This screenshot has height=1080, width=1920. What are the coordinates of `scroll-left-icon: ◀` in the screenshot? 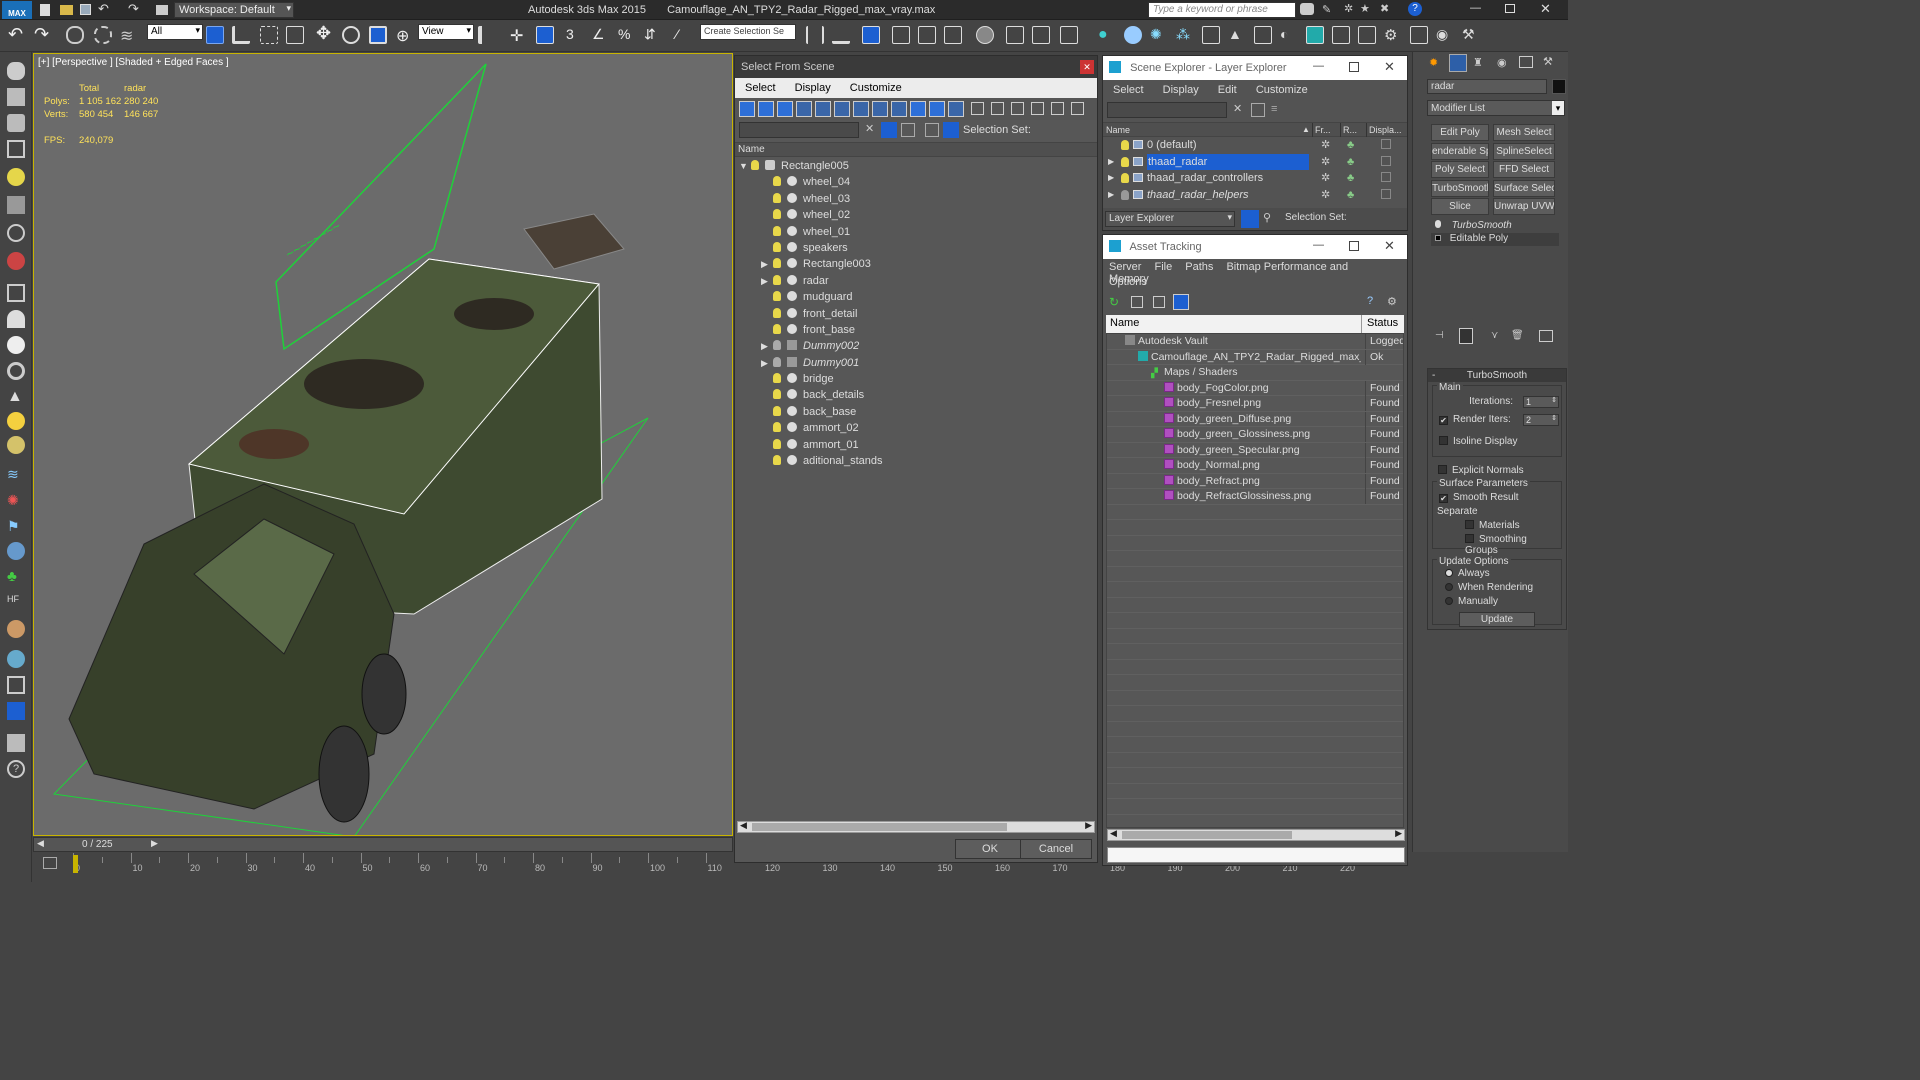 It's located at (743, 825).